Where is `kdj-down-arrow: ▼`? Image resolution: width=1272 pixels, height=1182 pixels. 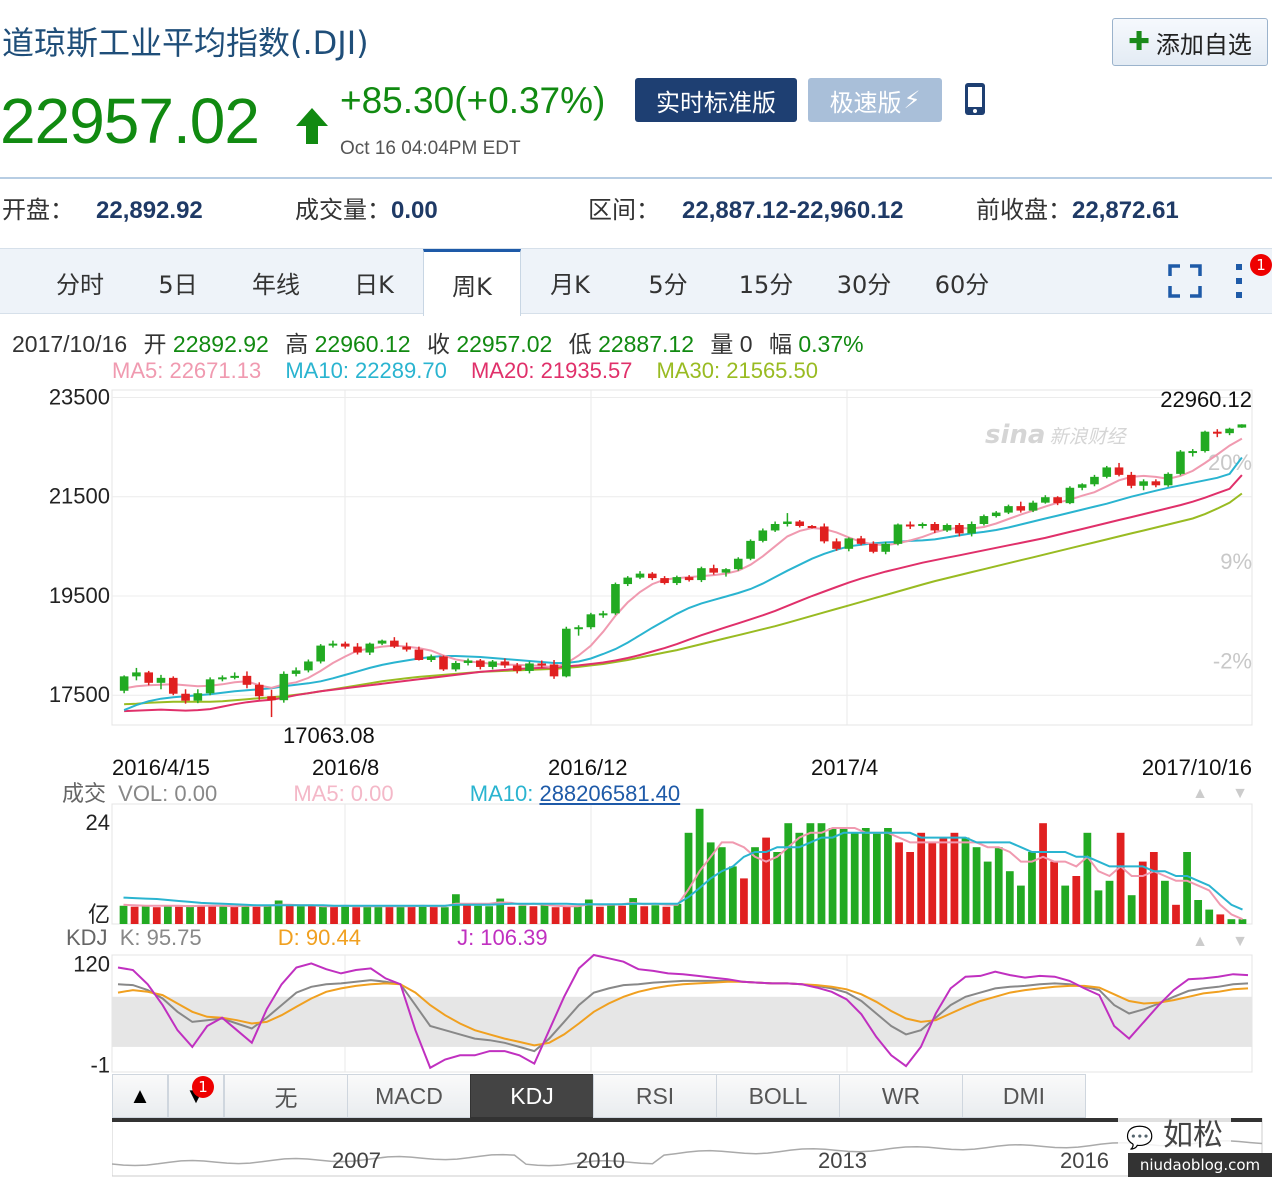
kdj-down-arrow: ▼ is located at coordinates (1240, 941).